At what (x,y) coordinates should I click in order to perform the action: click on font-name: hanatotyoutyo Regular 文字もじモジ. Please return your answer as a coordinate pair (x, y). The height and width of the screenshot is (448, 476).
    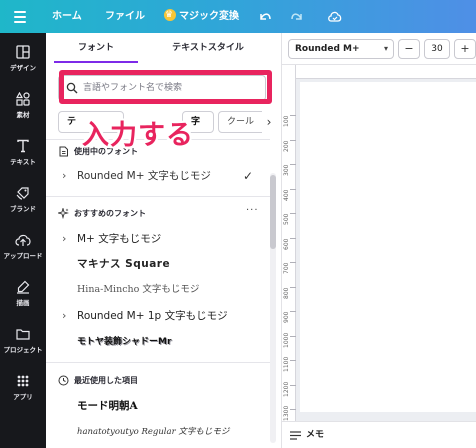
    Looking at the image, I should click on (153, 432).